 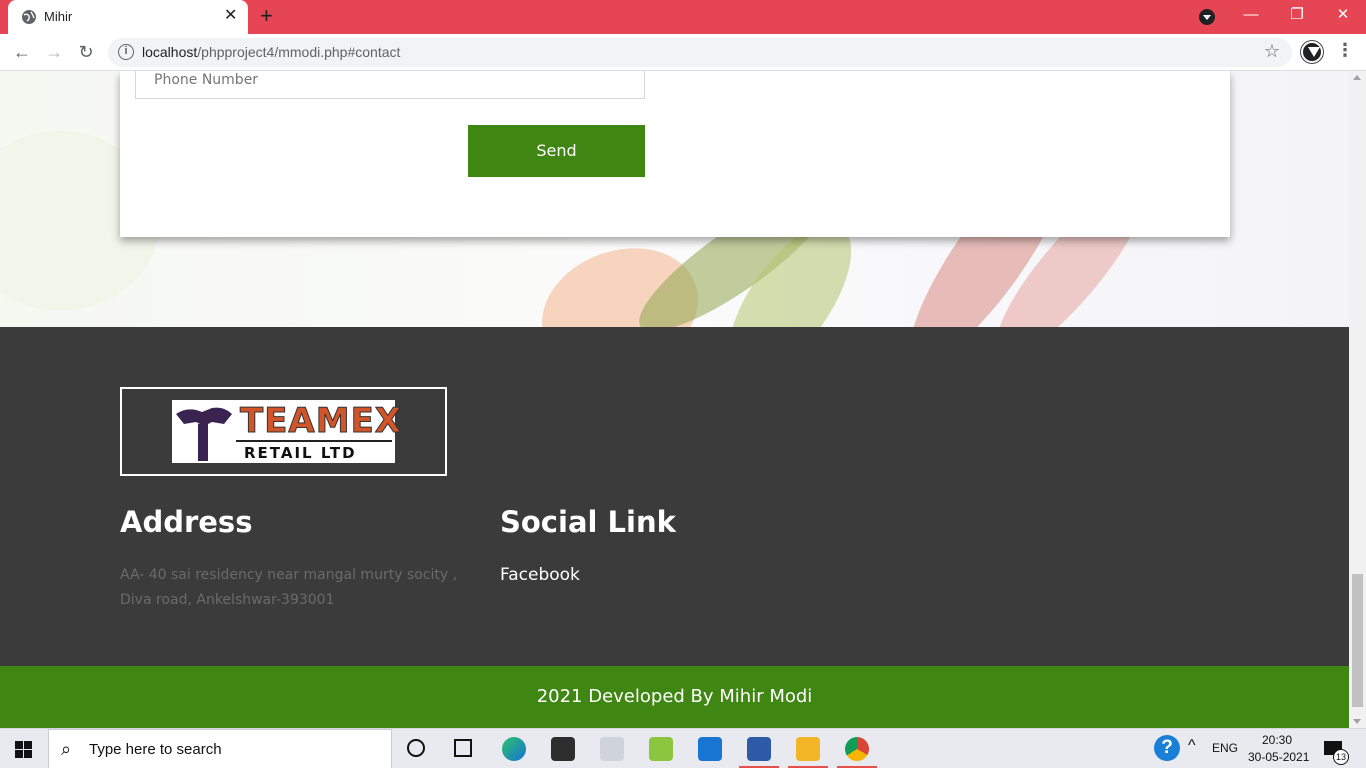 What do you see at coordinates (1341, 757) in the screenshot?
I see `notification-badge: 13` at bounding box center [1341, 757].